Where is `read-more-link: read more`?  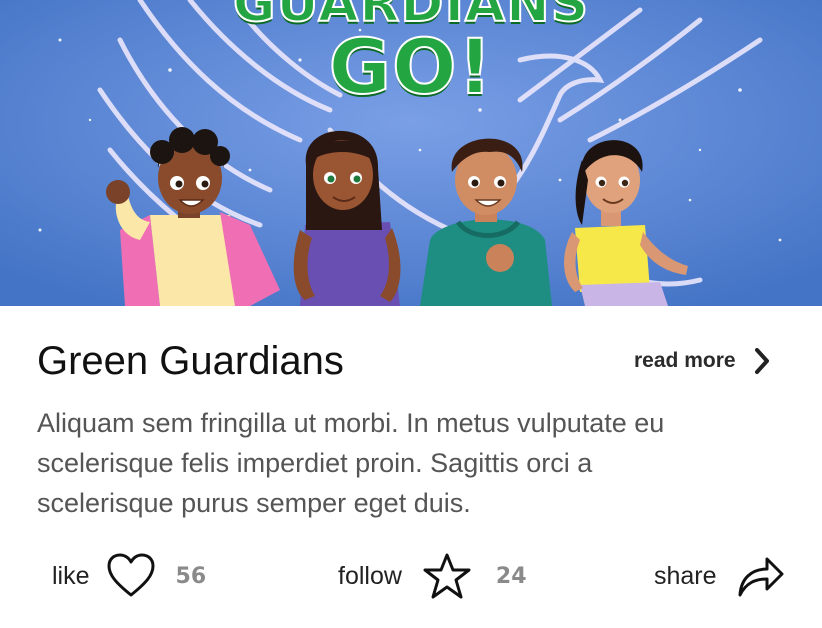 read-more-link: read more is located at coordinates (702, 361).